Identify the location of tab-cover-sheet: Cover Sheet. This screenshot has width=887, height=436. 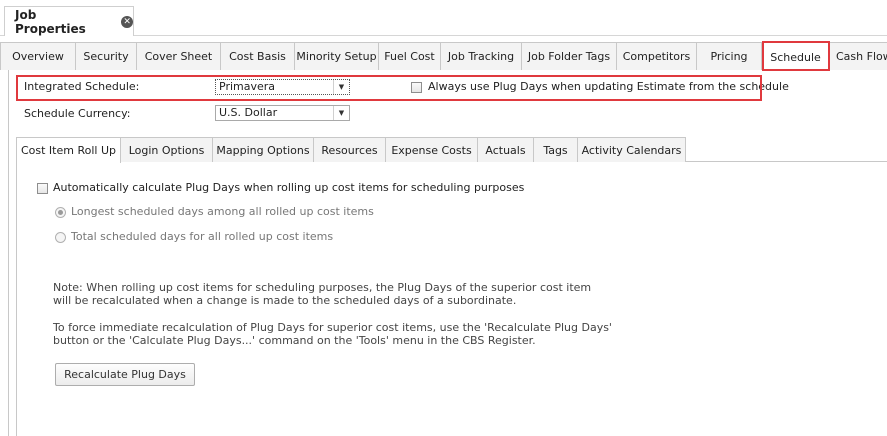
(179, 56).